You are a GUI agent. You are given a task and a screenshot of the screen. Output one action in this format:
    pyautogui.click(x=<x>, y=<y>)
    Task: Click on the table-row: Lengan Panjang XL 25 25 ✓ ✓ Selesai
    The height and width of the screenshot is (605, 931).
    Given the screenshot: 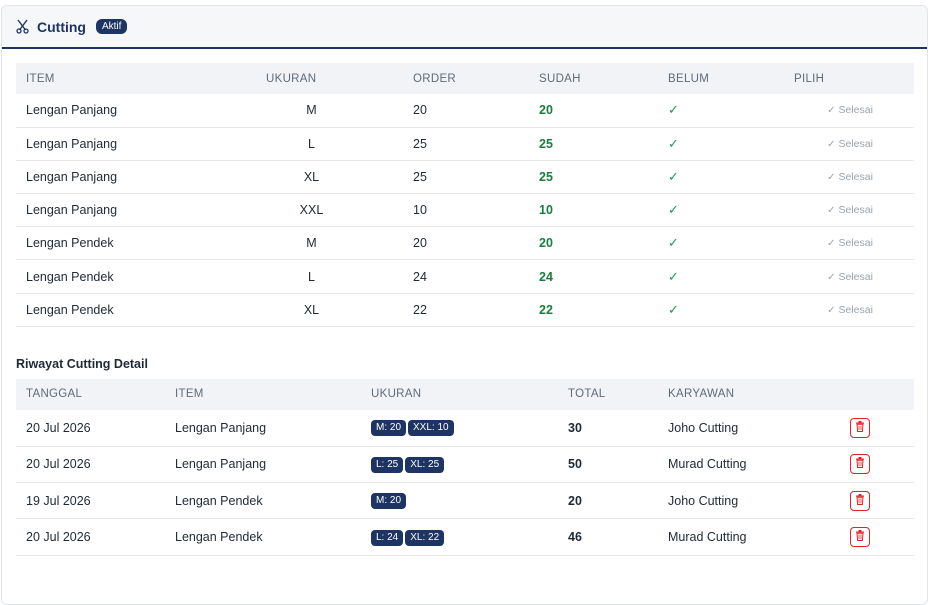 What is the action you would take?
    pyautogui.click(x=465, y=177)
    